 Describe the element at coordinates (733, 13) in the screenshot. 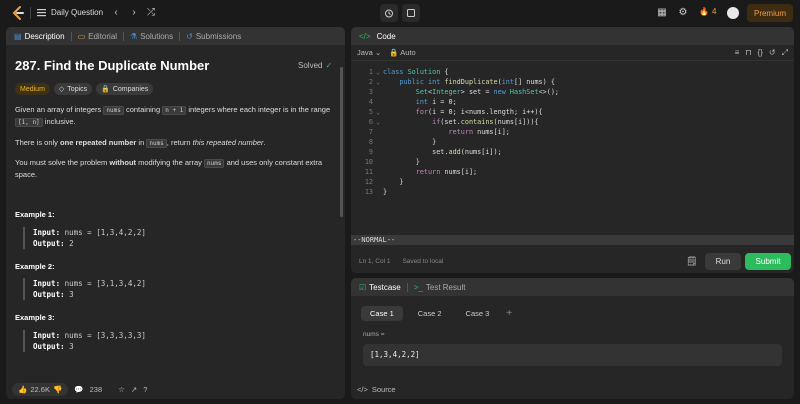

I see `avatar` at that location.